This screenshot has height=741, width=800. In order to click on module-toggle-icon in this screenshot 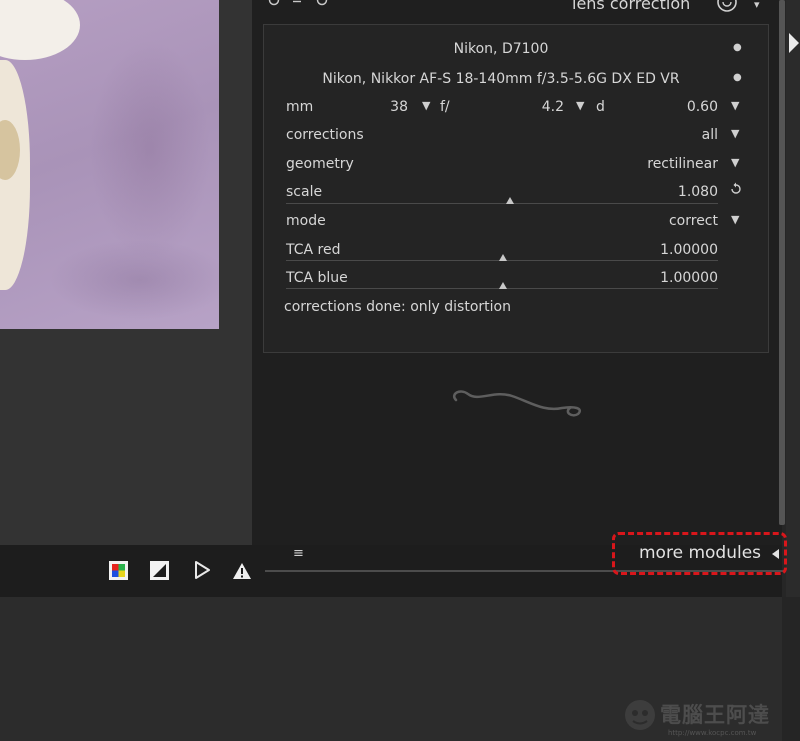, I will do `click(727, 8)`.